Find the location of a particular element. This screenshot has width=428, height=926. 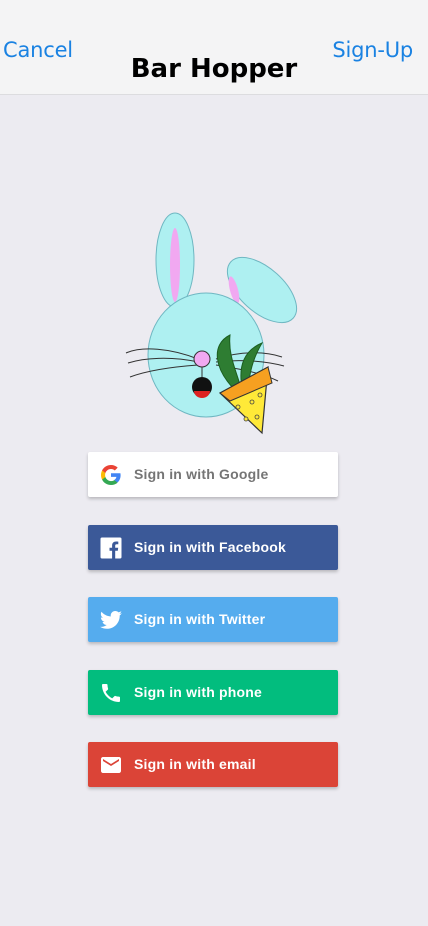

google-signin-button: Sign in with Google is located at coordinates (213, 474).